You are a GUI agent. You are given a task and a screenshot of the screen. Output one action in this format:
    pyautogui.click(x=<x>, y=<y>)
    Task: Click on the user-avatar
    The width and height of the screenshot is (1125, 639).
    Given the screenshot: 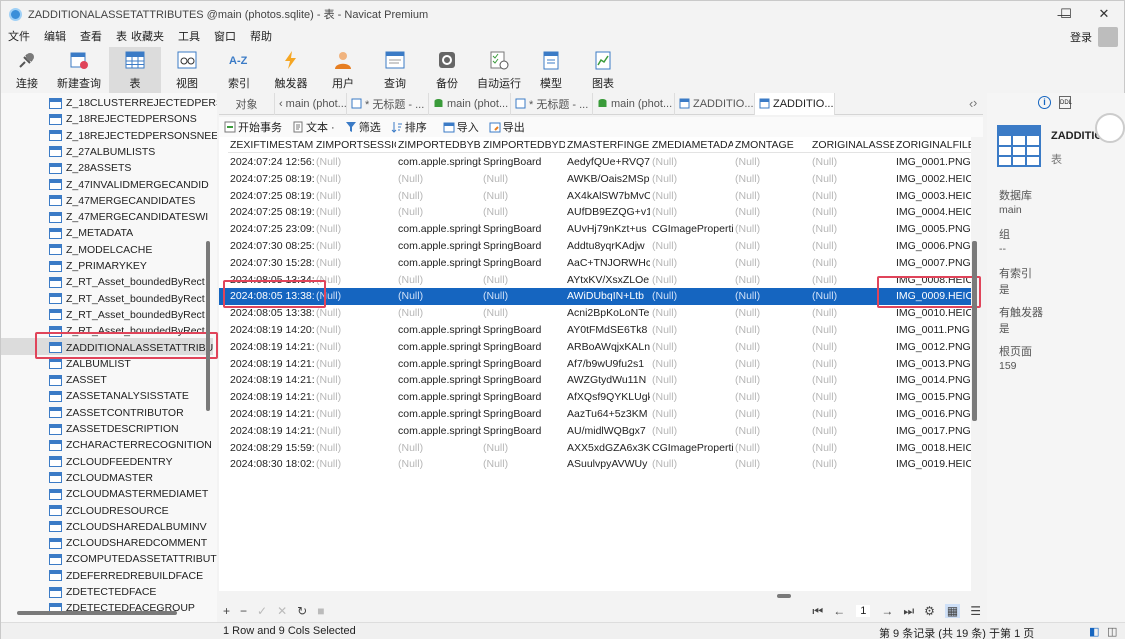 What is the action you would take?
    pyautogui.click(x=1108, y=37)
    